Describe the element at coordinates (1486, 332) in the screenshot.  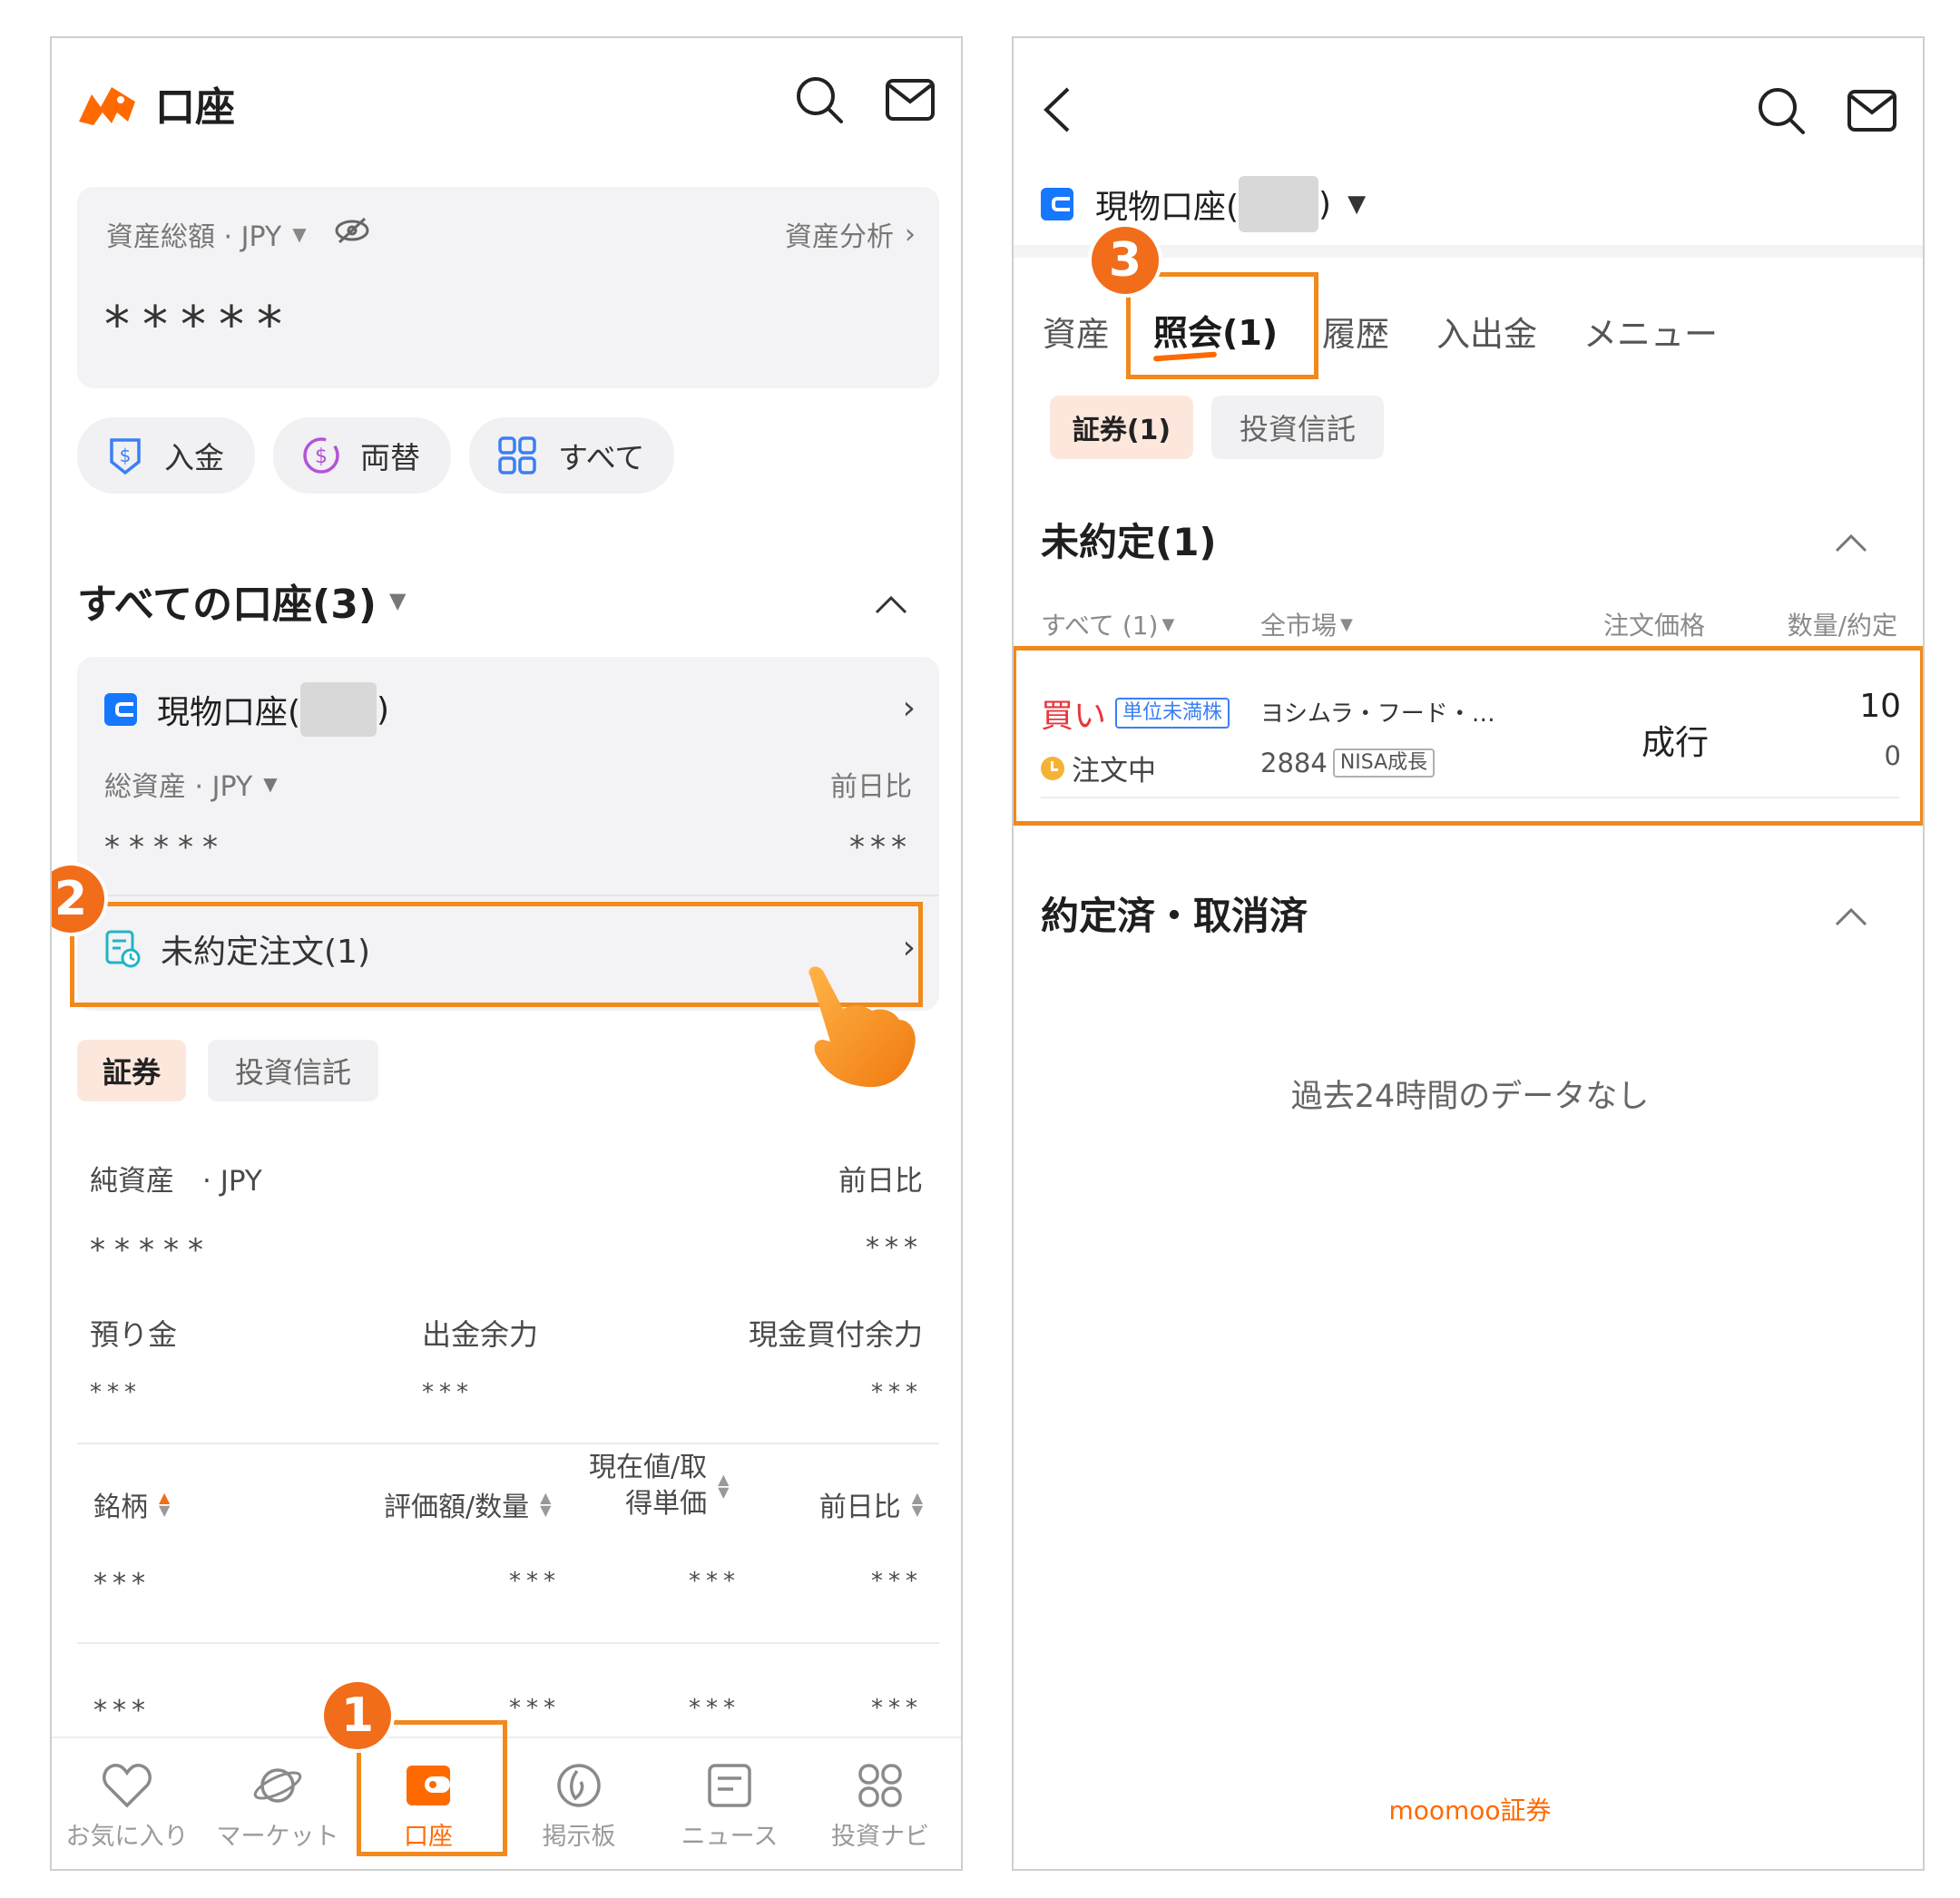
I see `tab-deposit-withdraw: 入出金` at that location.